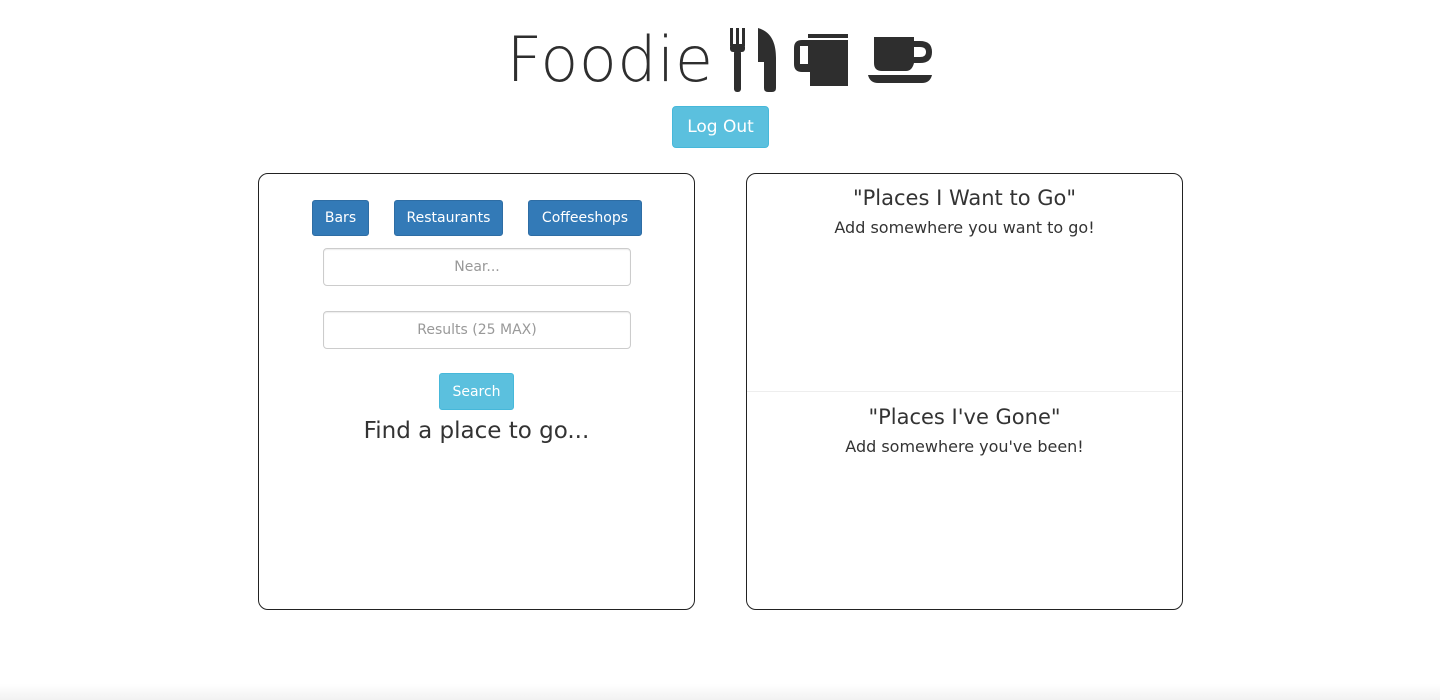  I want to click on restaurants-button: Restaurants, so click(448, 218).